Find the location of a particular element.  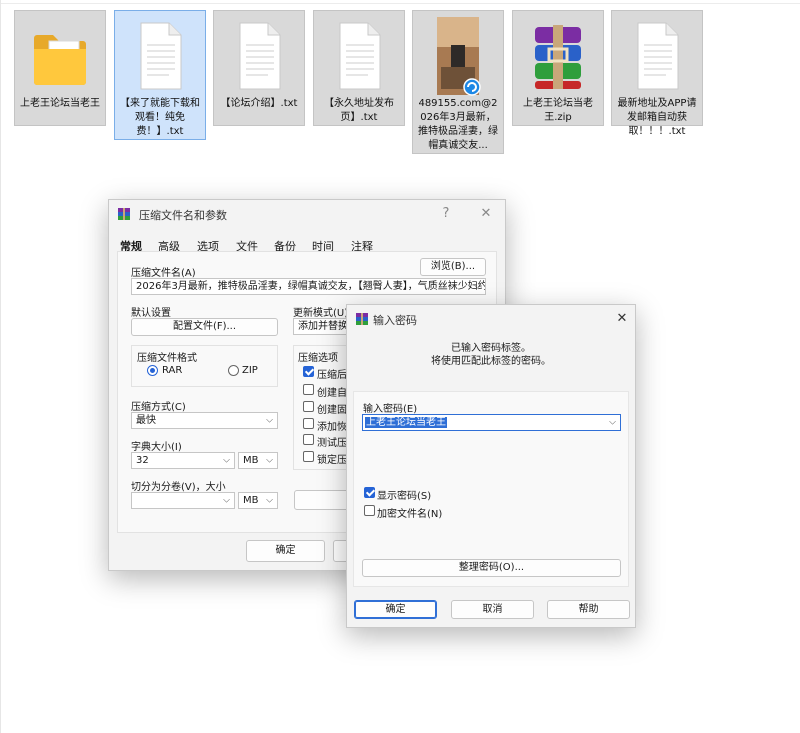

file-tile-txt-address: 【永久地址发布页】.txt is located at coordinates (359, 68).